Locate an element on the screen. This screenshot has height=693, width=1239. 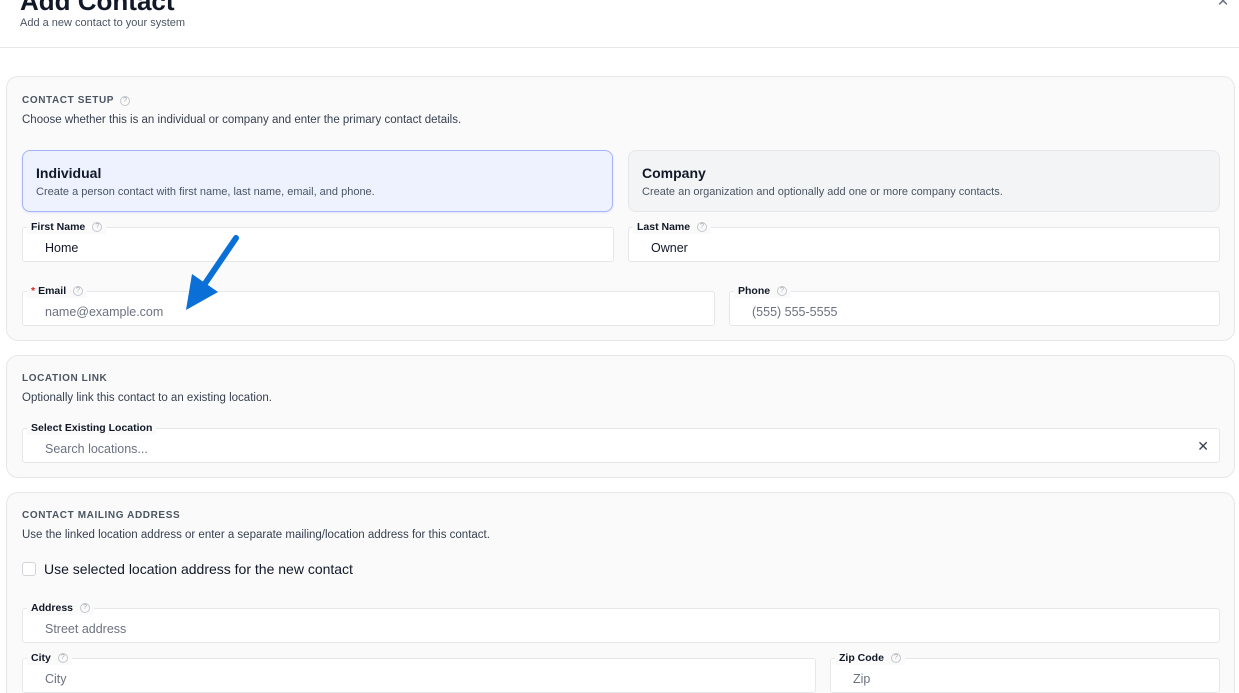
phone-field: Phone ? is located at coordinates (974, 305).